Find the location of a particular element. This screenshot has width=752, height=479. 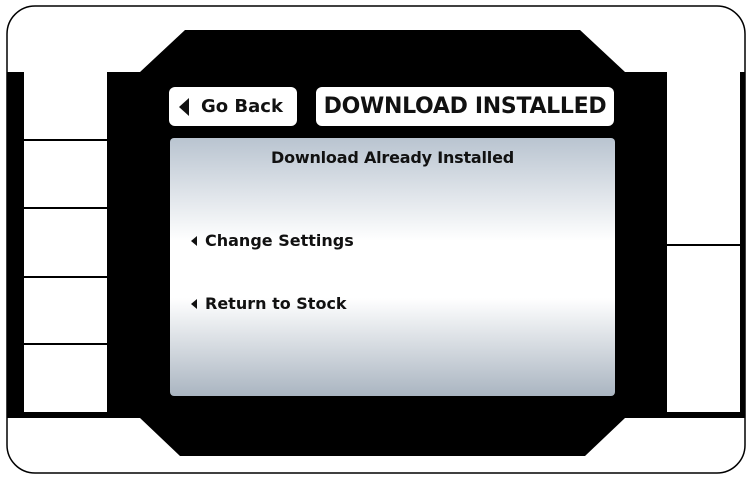

go-back-button: Go Back is located at coordinates (233, 106).